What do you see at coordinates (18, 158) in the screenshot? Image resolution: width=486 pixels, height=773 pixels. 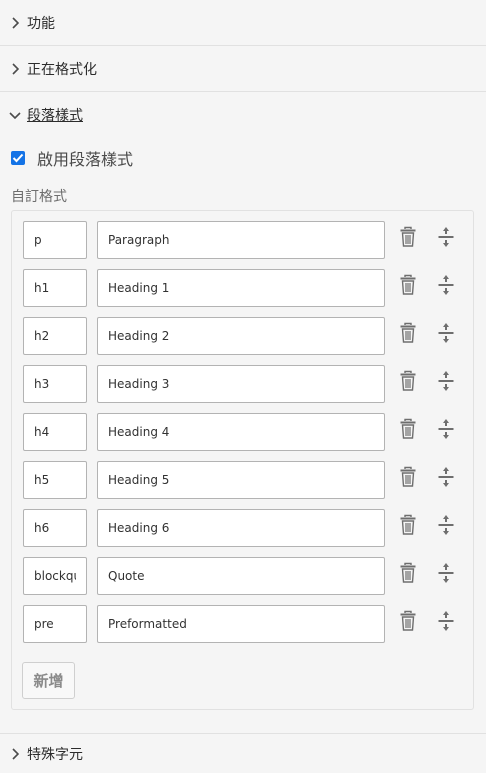 I see `check-icon` at bounding box center [18, 158].